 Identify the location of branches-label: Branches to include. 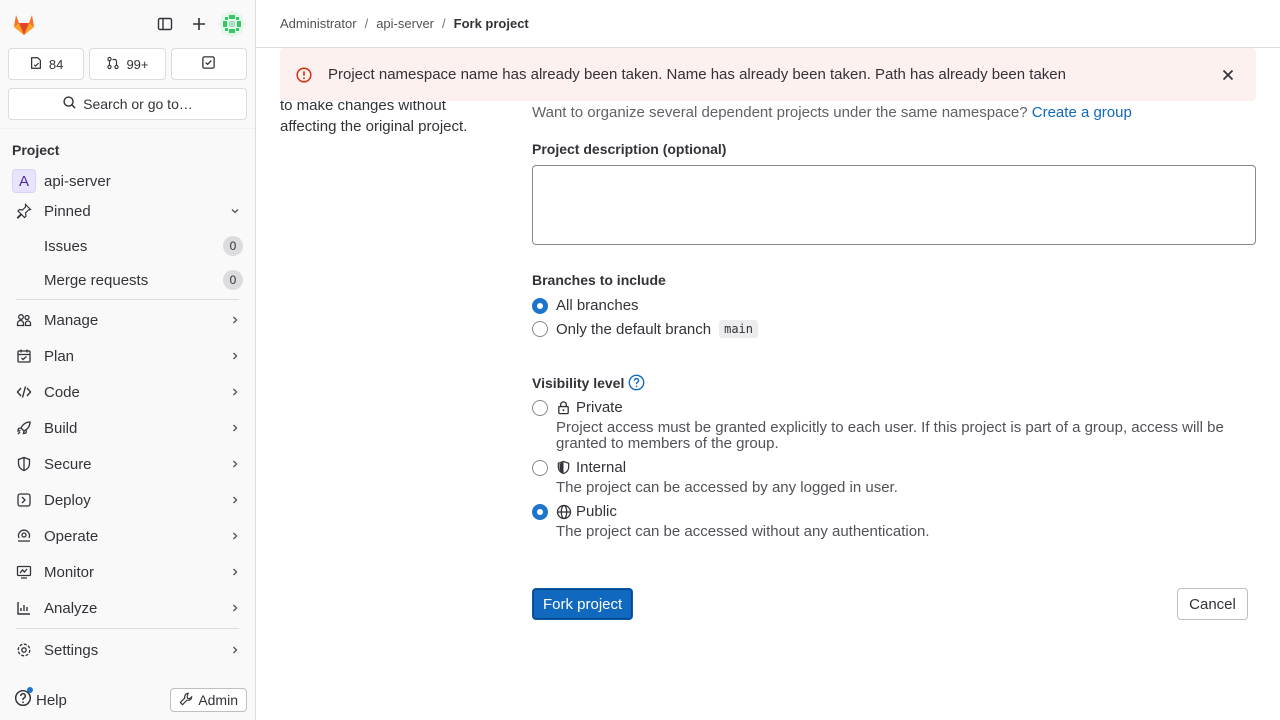
(599, 280).